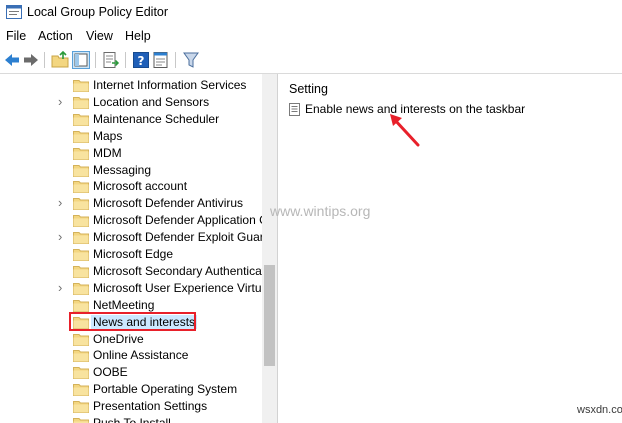 The width and height of the screenshot is (622, 423). What do you see at coordinates (140, 186) in the screenshot?
I see `tree-item-label: Microsoft account` at bounding box center [140, 186].